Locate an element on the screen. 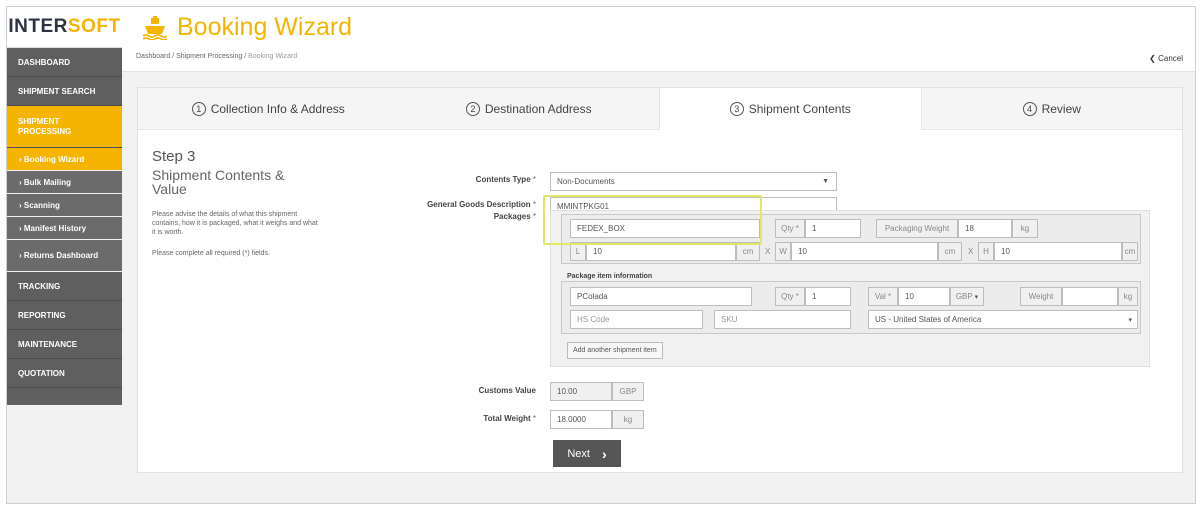 This screenshot has width=1202, height=509. step-subtitle: Shipment Contents & Value is located at coordinates (218, 182).